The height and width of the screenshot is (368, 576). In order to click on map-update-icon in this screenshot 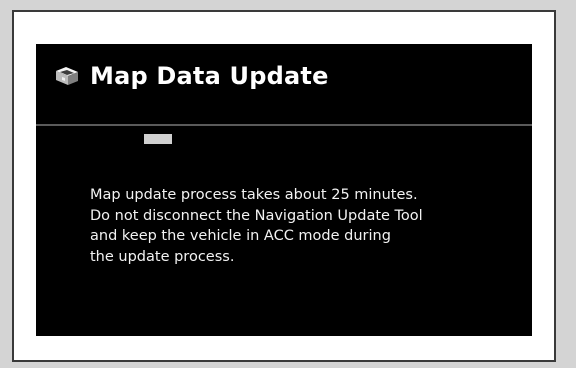, I will do `click(67, 76)`.